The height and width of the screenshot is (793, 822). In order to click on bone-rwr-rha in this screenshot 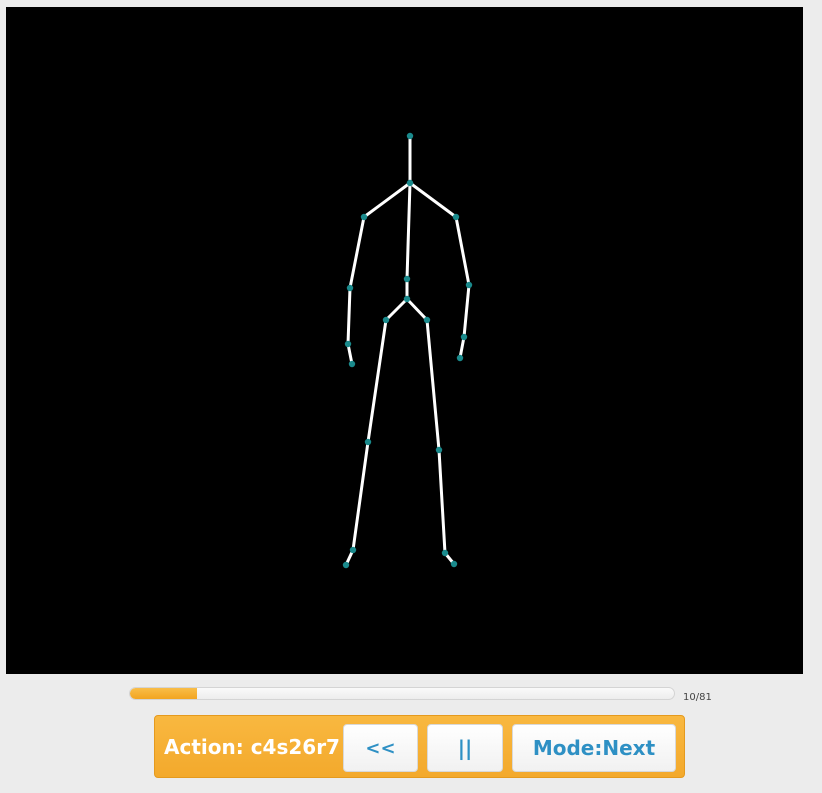, I will do `click(462, 347)`.